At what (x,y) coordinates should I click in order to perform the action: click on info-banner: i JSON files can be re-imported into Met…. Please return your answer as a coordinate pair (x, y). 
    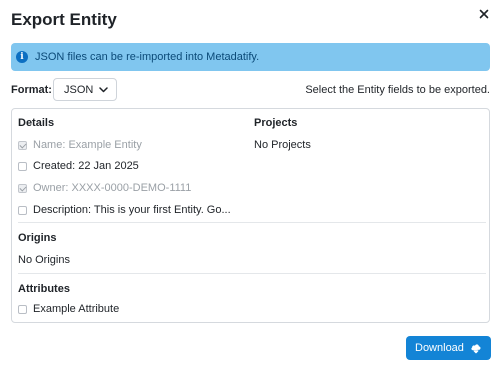
    Looking at the image, I should click on (250, 57).